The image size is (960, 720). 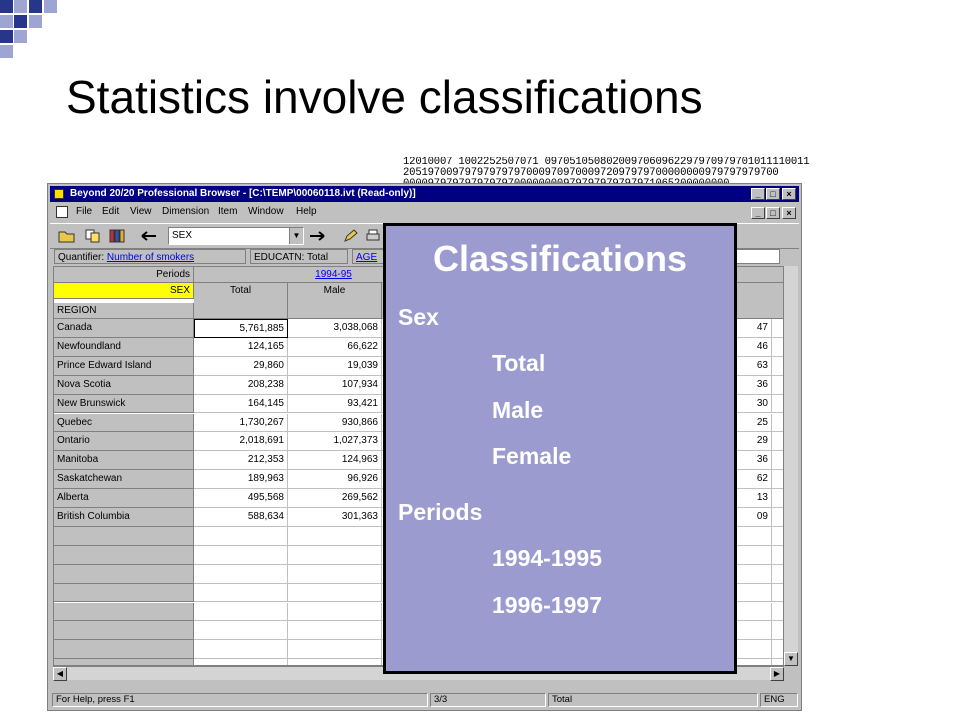 I want to click on scroll-right-button: ▶, so click(x=777, y=674).